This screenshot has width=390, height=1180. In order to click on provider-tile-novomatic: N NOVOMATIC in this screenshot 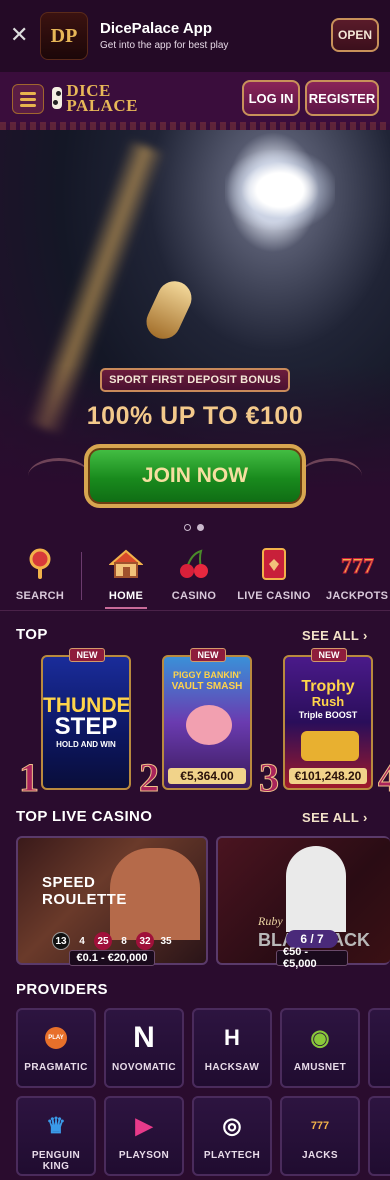, I will do `click(144, 1048)`.